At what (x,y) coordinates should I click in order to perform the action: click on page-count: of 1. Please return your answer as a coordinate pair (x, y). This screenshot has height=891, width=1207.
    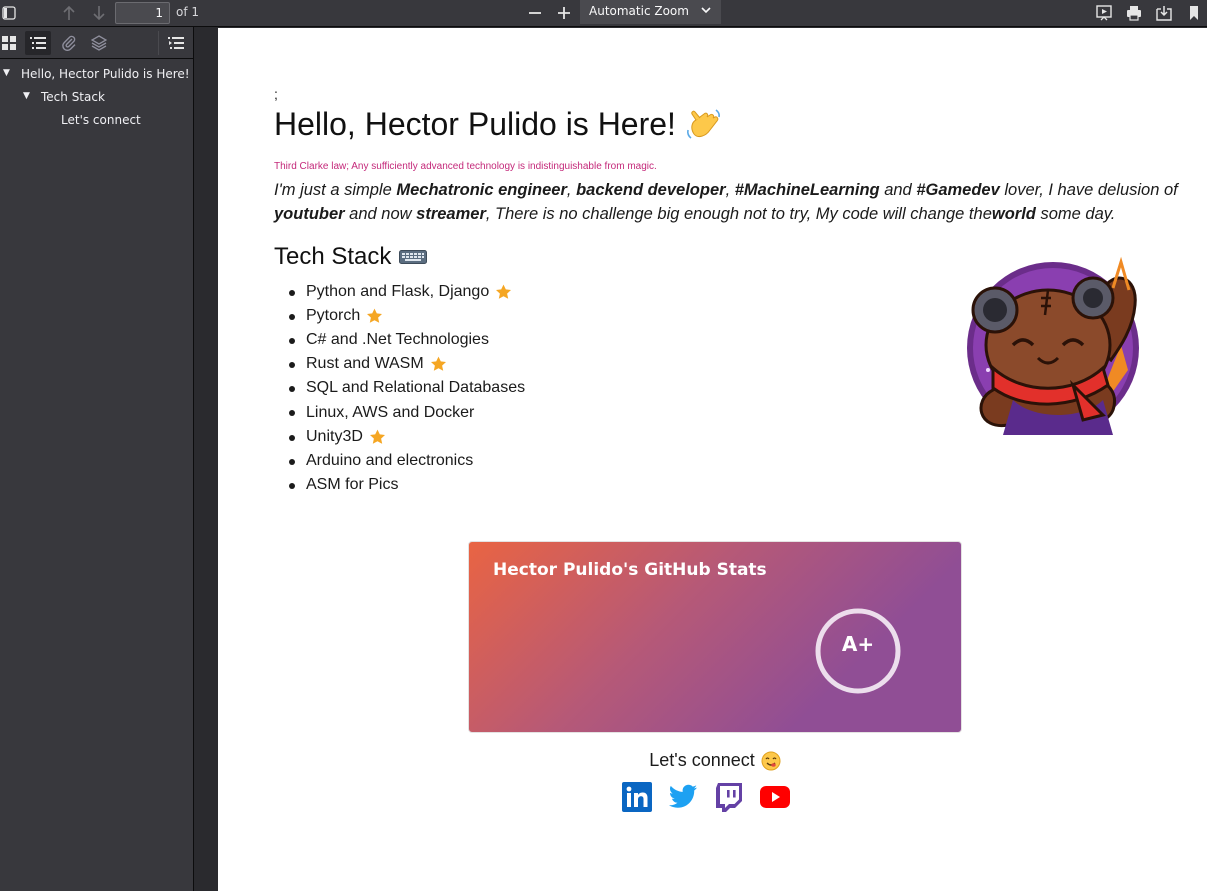
    Looking at the image, I should click on (188, 12).